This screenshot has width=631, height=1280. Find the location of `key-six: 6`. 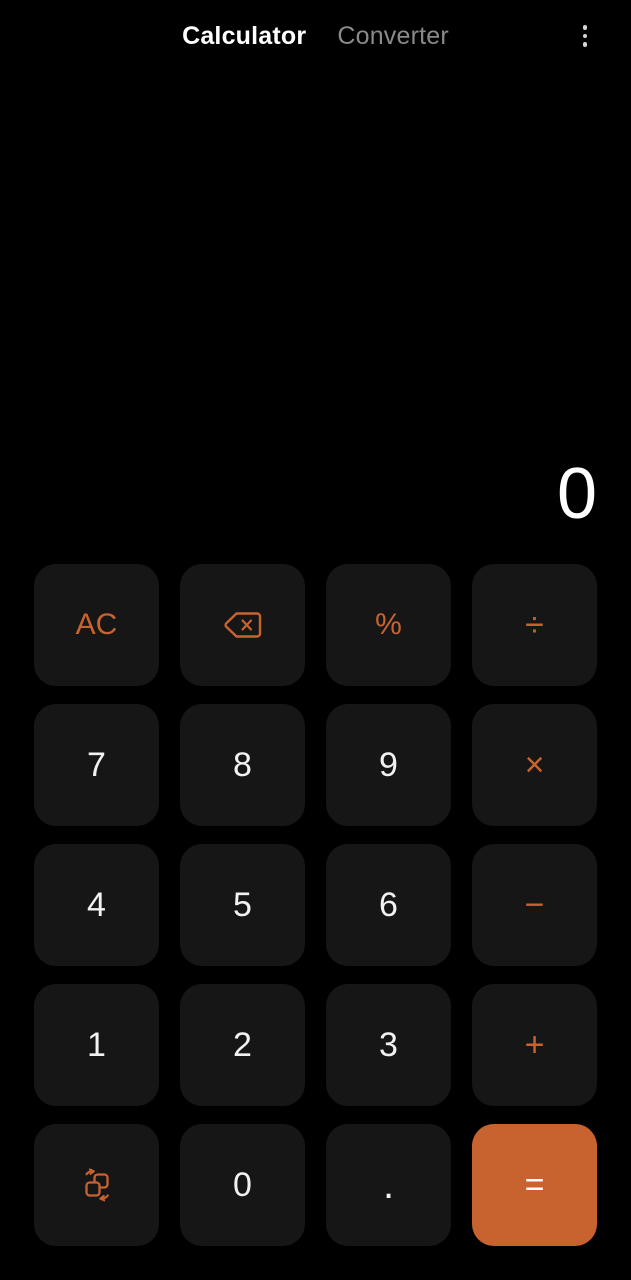

key-six: 6 is located at coordinates (388, 905).